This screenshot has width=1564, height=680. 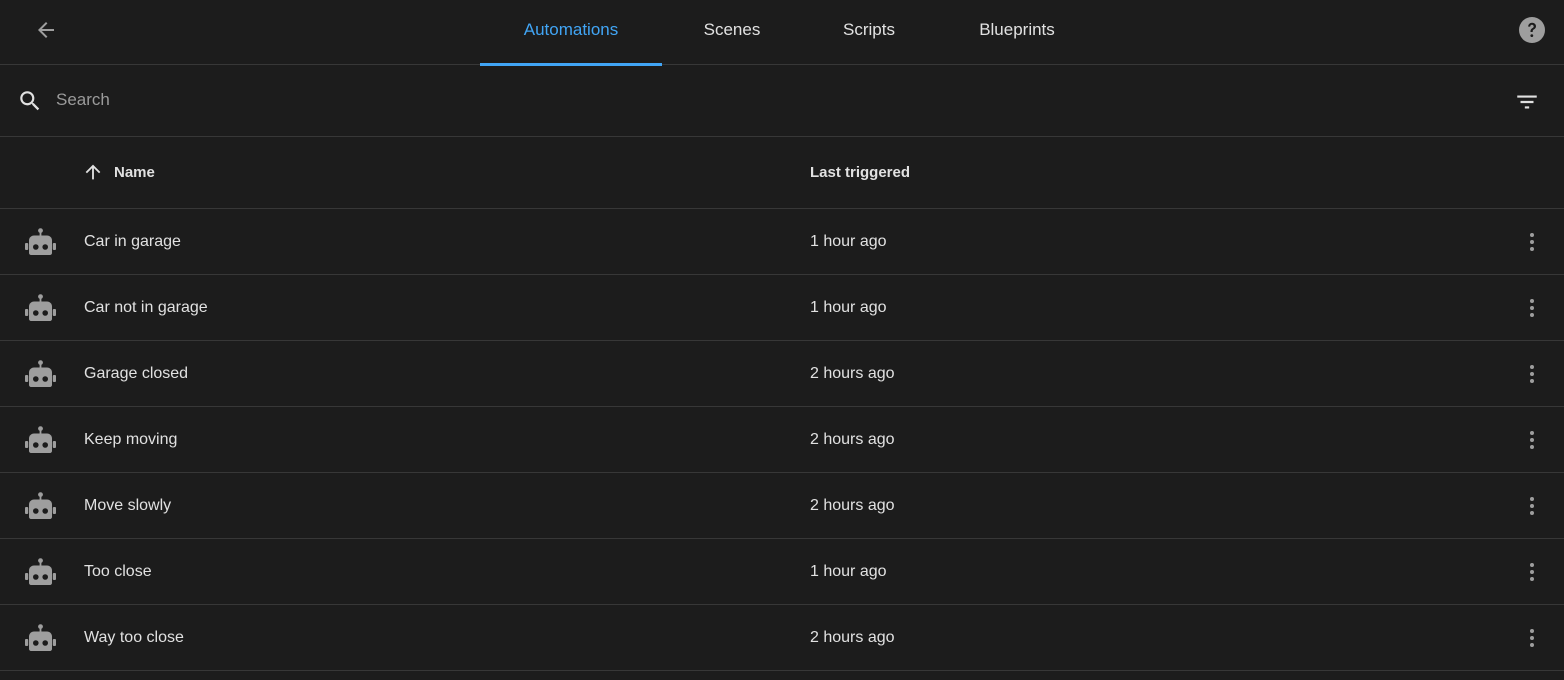 I want to click on table-row: Garage closed 2 hours ago, so click(x=782, y=374).